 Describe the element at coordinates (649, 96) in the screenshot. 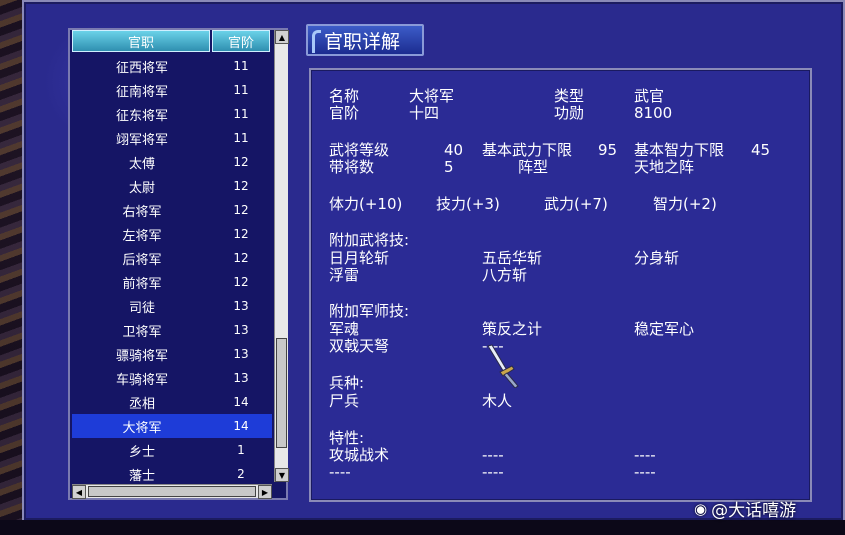

I see `type-value: 武官` at that location.